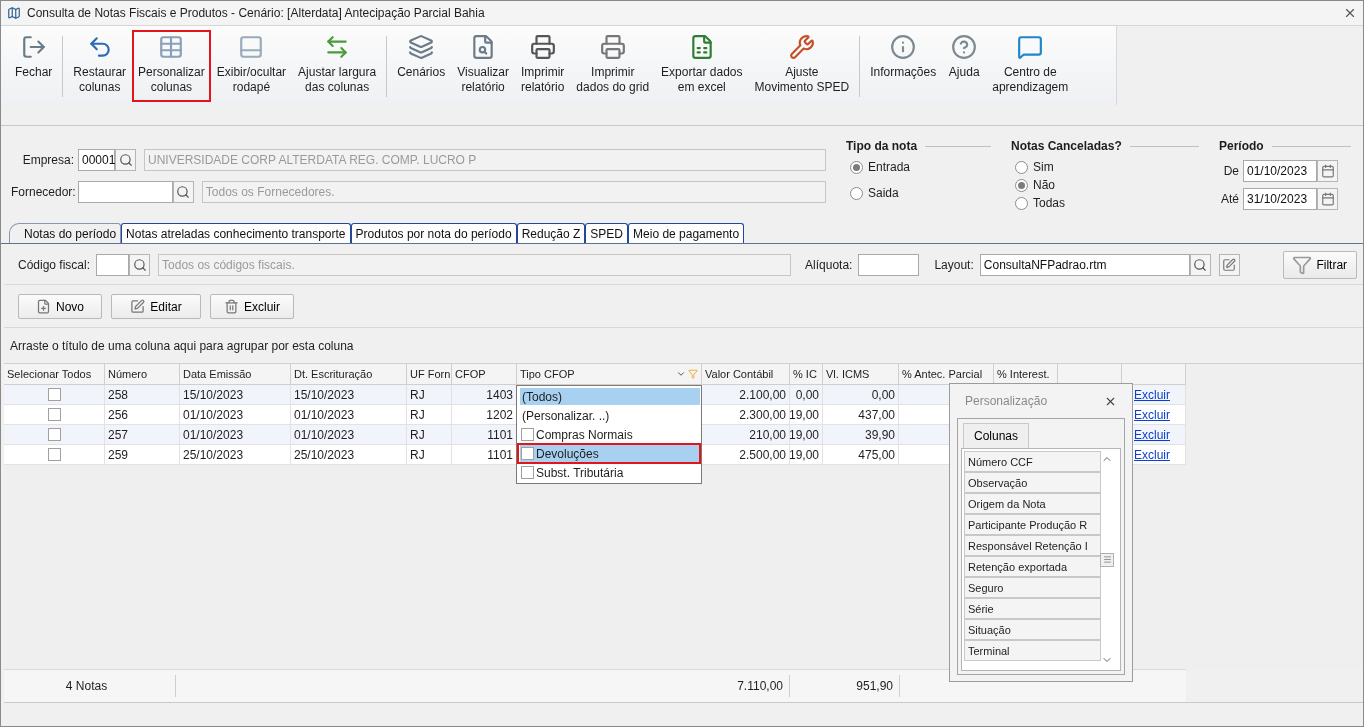  Describe the element at coordinates (1032, 566) in the screenshot. I see `column-item: Retenção exportada` at that location.